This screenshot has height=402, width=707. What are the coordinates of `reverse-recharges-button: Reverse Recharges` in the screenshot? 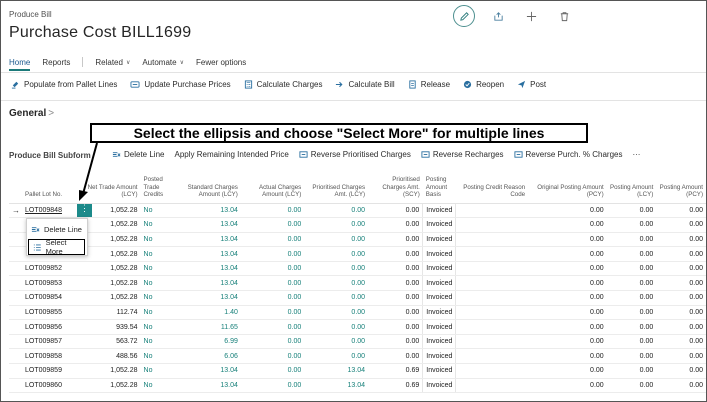 It's located at (462, 154).